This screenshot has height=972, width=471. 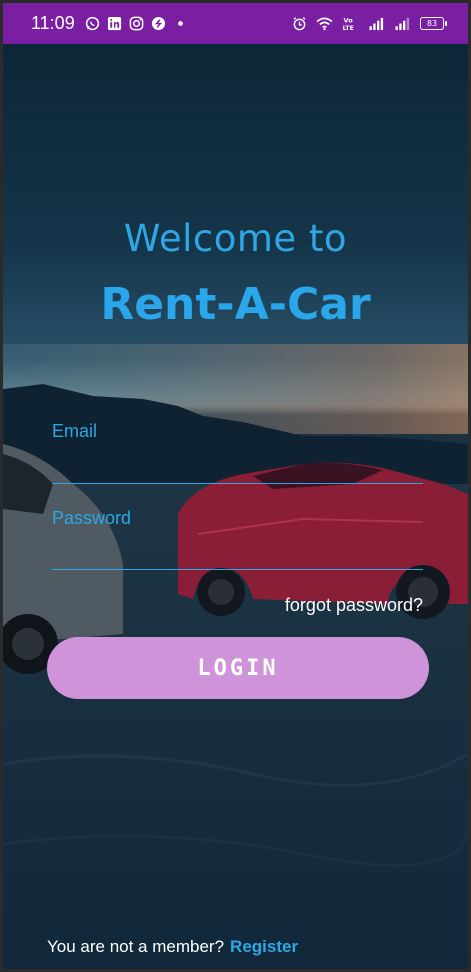 What do you see at coordinates (180, 23) in the screenshot?
I see `dot-icon` at bounding box center [180, 23].